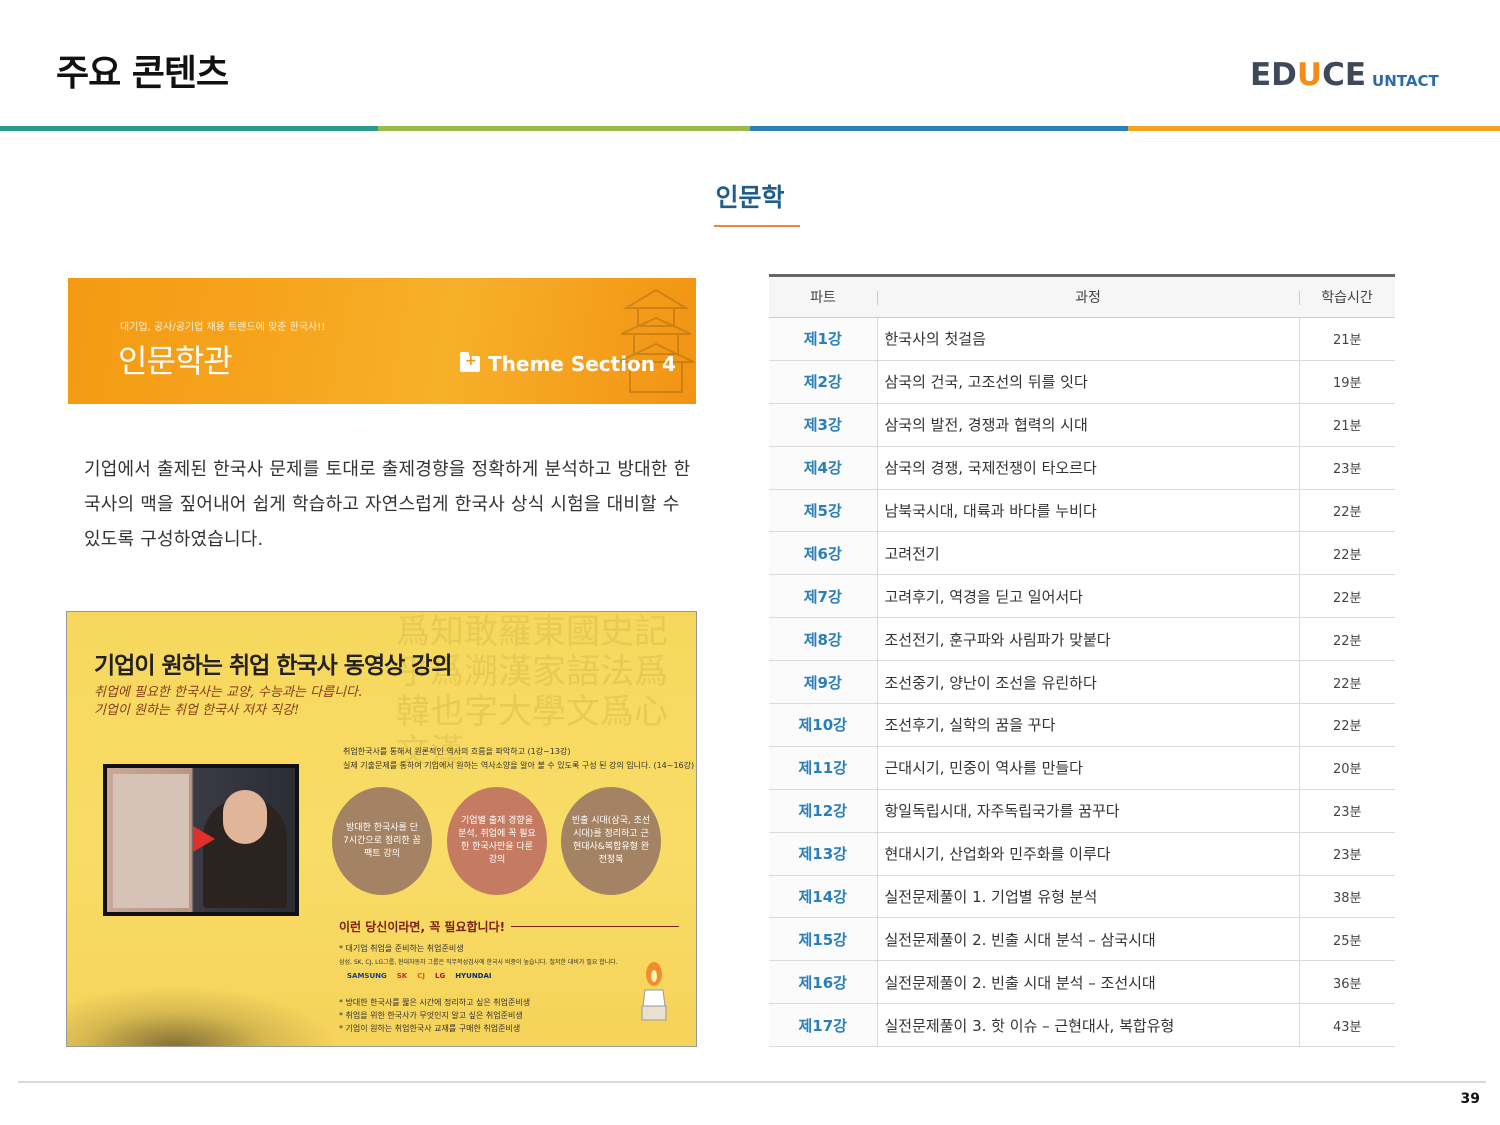 The width and height of the screenshot is (1500, 1125). Describe the element at coordinates (1088, 768) in the screenshot. I see `course-cell: 근대시기, 민중이 역사를 만들다` at that location.